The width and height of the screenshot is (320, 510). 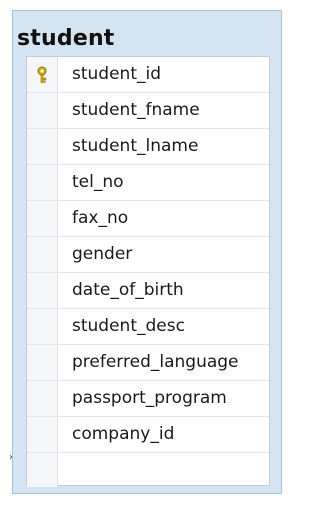 I want to click on column-row: date_of_birth, so click(x=148, y=291).